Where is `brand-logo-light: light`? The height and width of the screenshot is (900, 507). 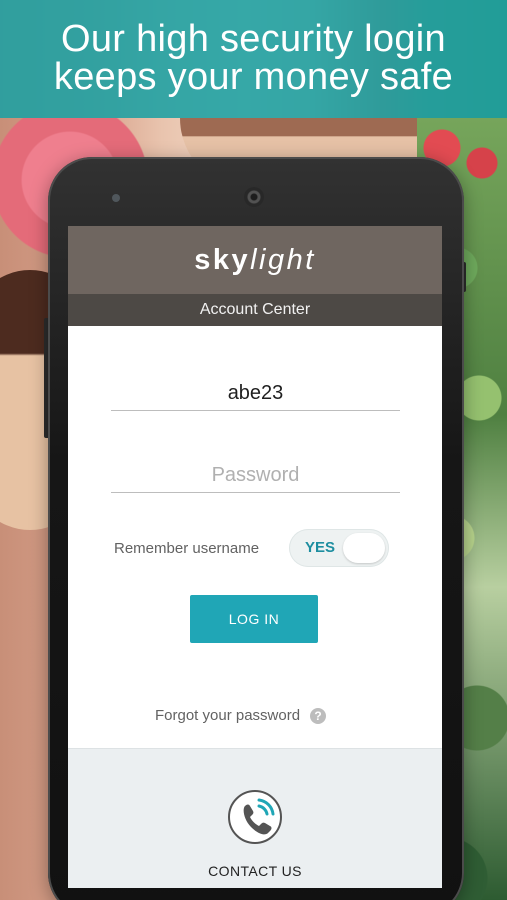
brand-logo-light: light is located at coordinates (283, 259).